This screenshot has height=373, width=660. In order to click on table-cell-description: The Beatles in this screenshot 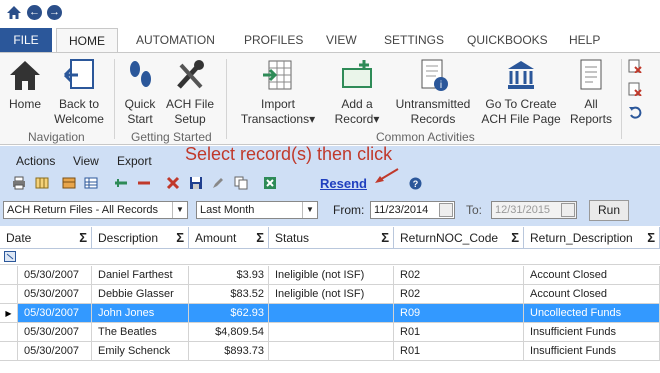, I will do `click(140, 332)`.